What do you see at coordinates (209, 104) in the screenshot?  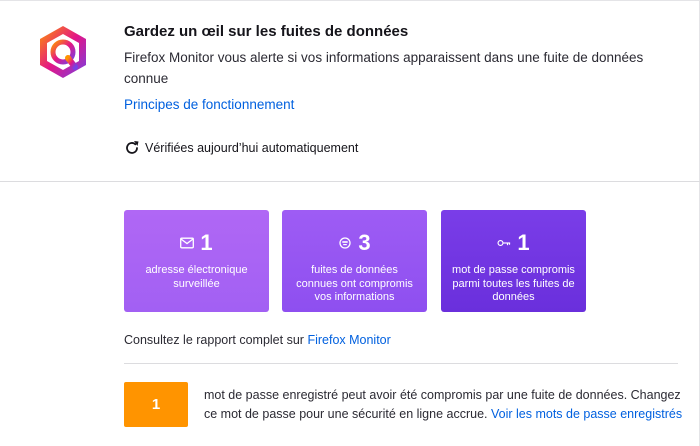 I see `how-it-works-link: Principes de fonctionnement` at bounding box center [209, 104].